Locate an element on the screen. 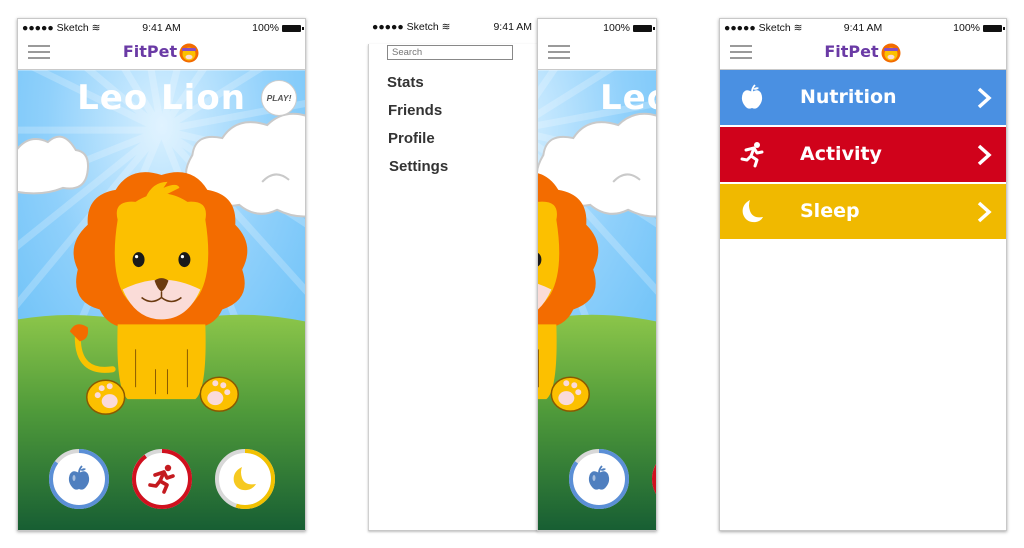 Image resolution: width=1024 pixels, height=548 pixels. menu-item-friends: Friends is located at coordinates (415, 110).